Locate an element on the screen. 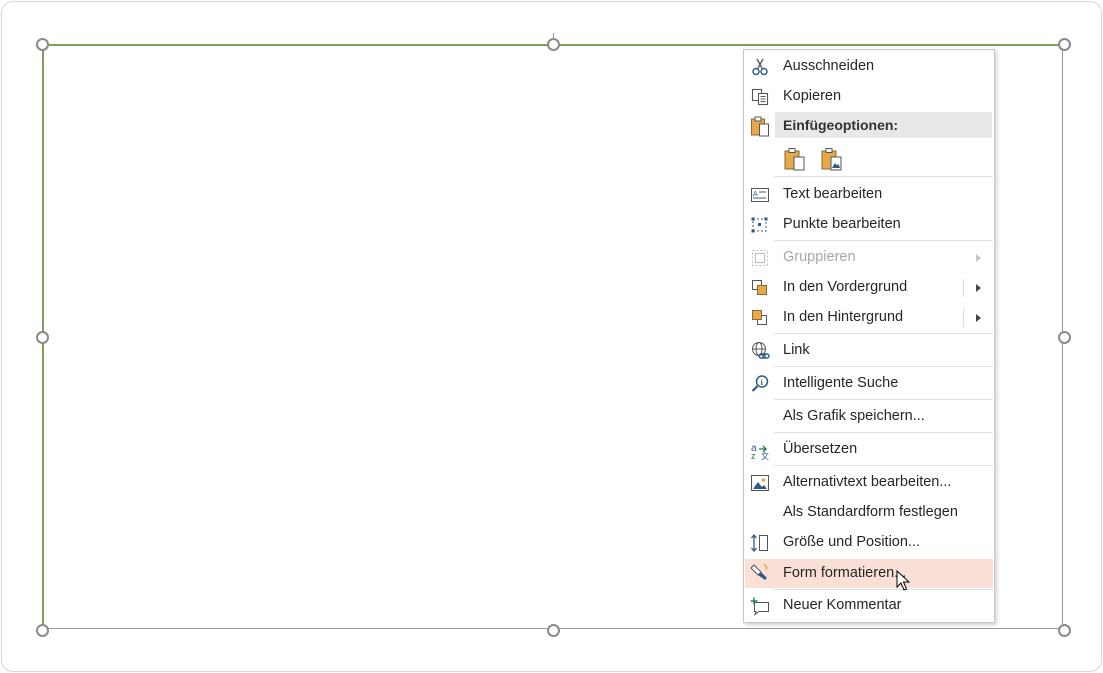 The width and height of the screenshot is (1103, 673). menu-item-label: In den Vordergrund is located at coordinates (845, 287).